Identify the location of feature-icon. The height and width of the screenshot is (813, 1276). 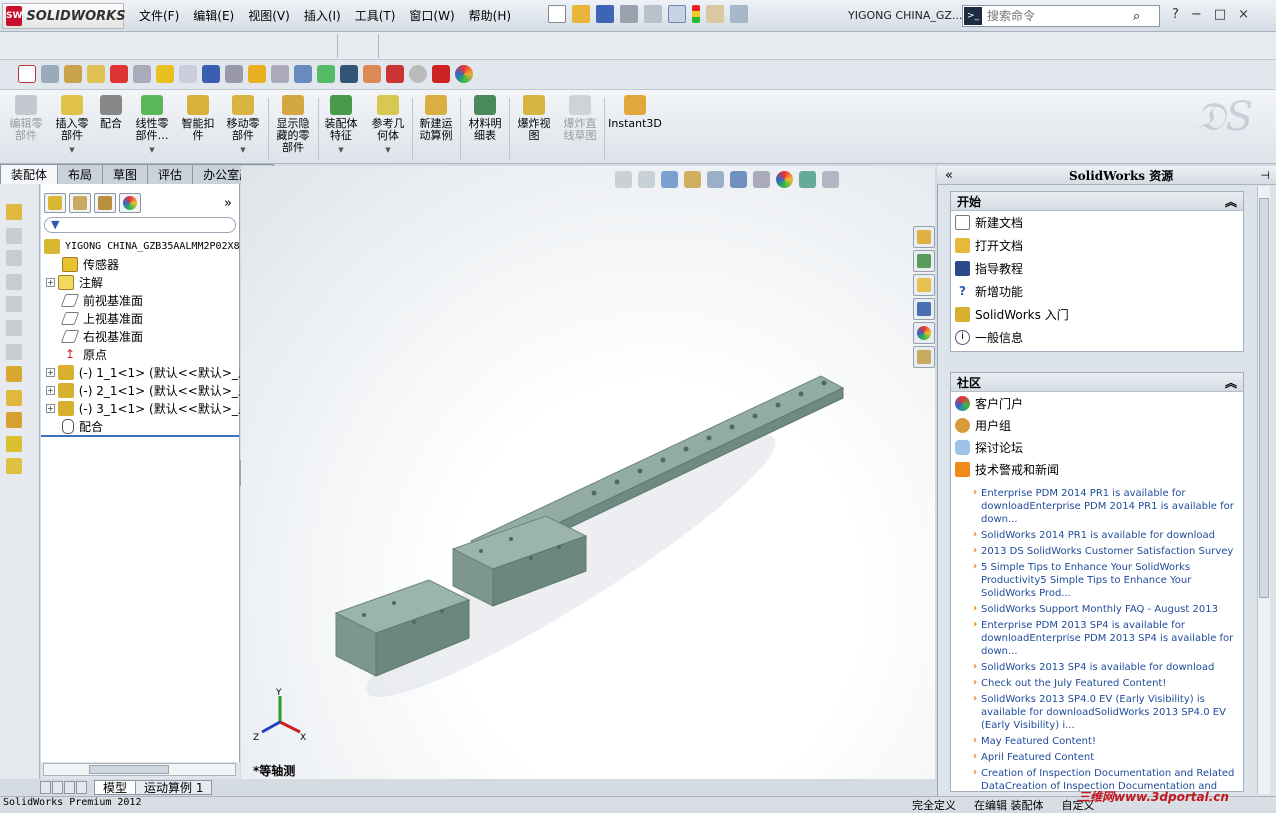
(14, 282).